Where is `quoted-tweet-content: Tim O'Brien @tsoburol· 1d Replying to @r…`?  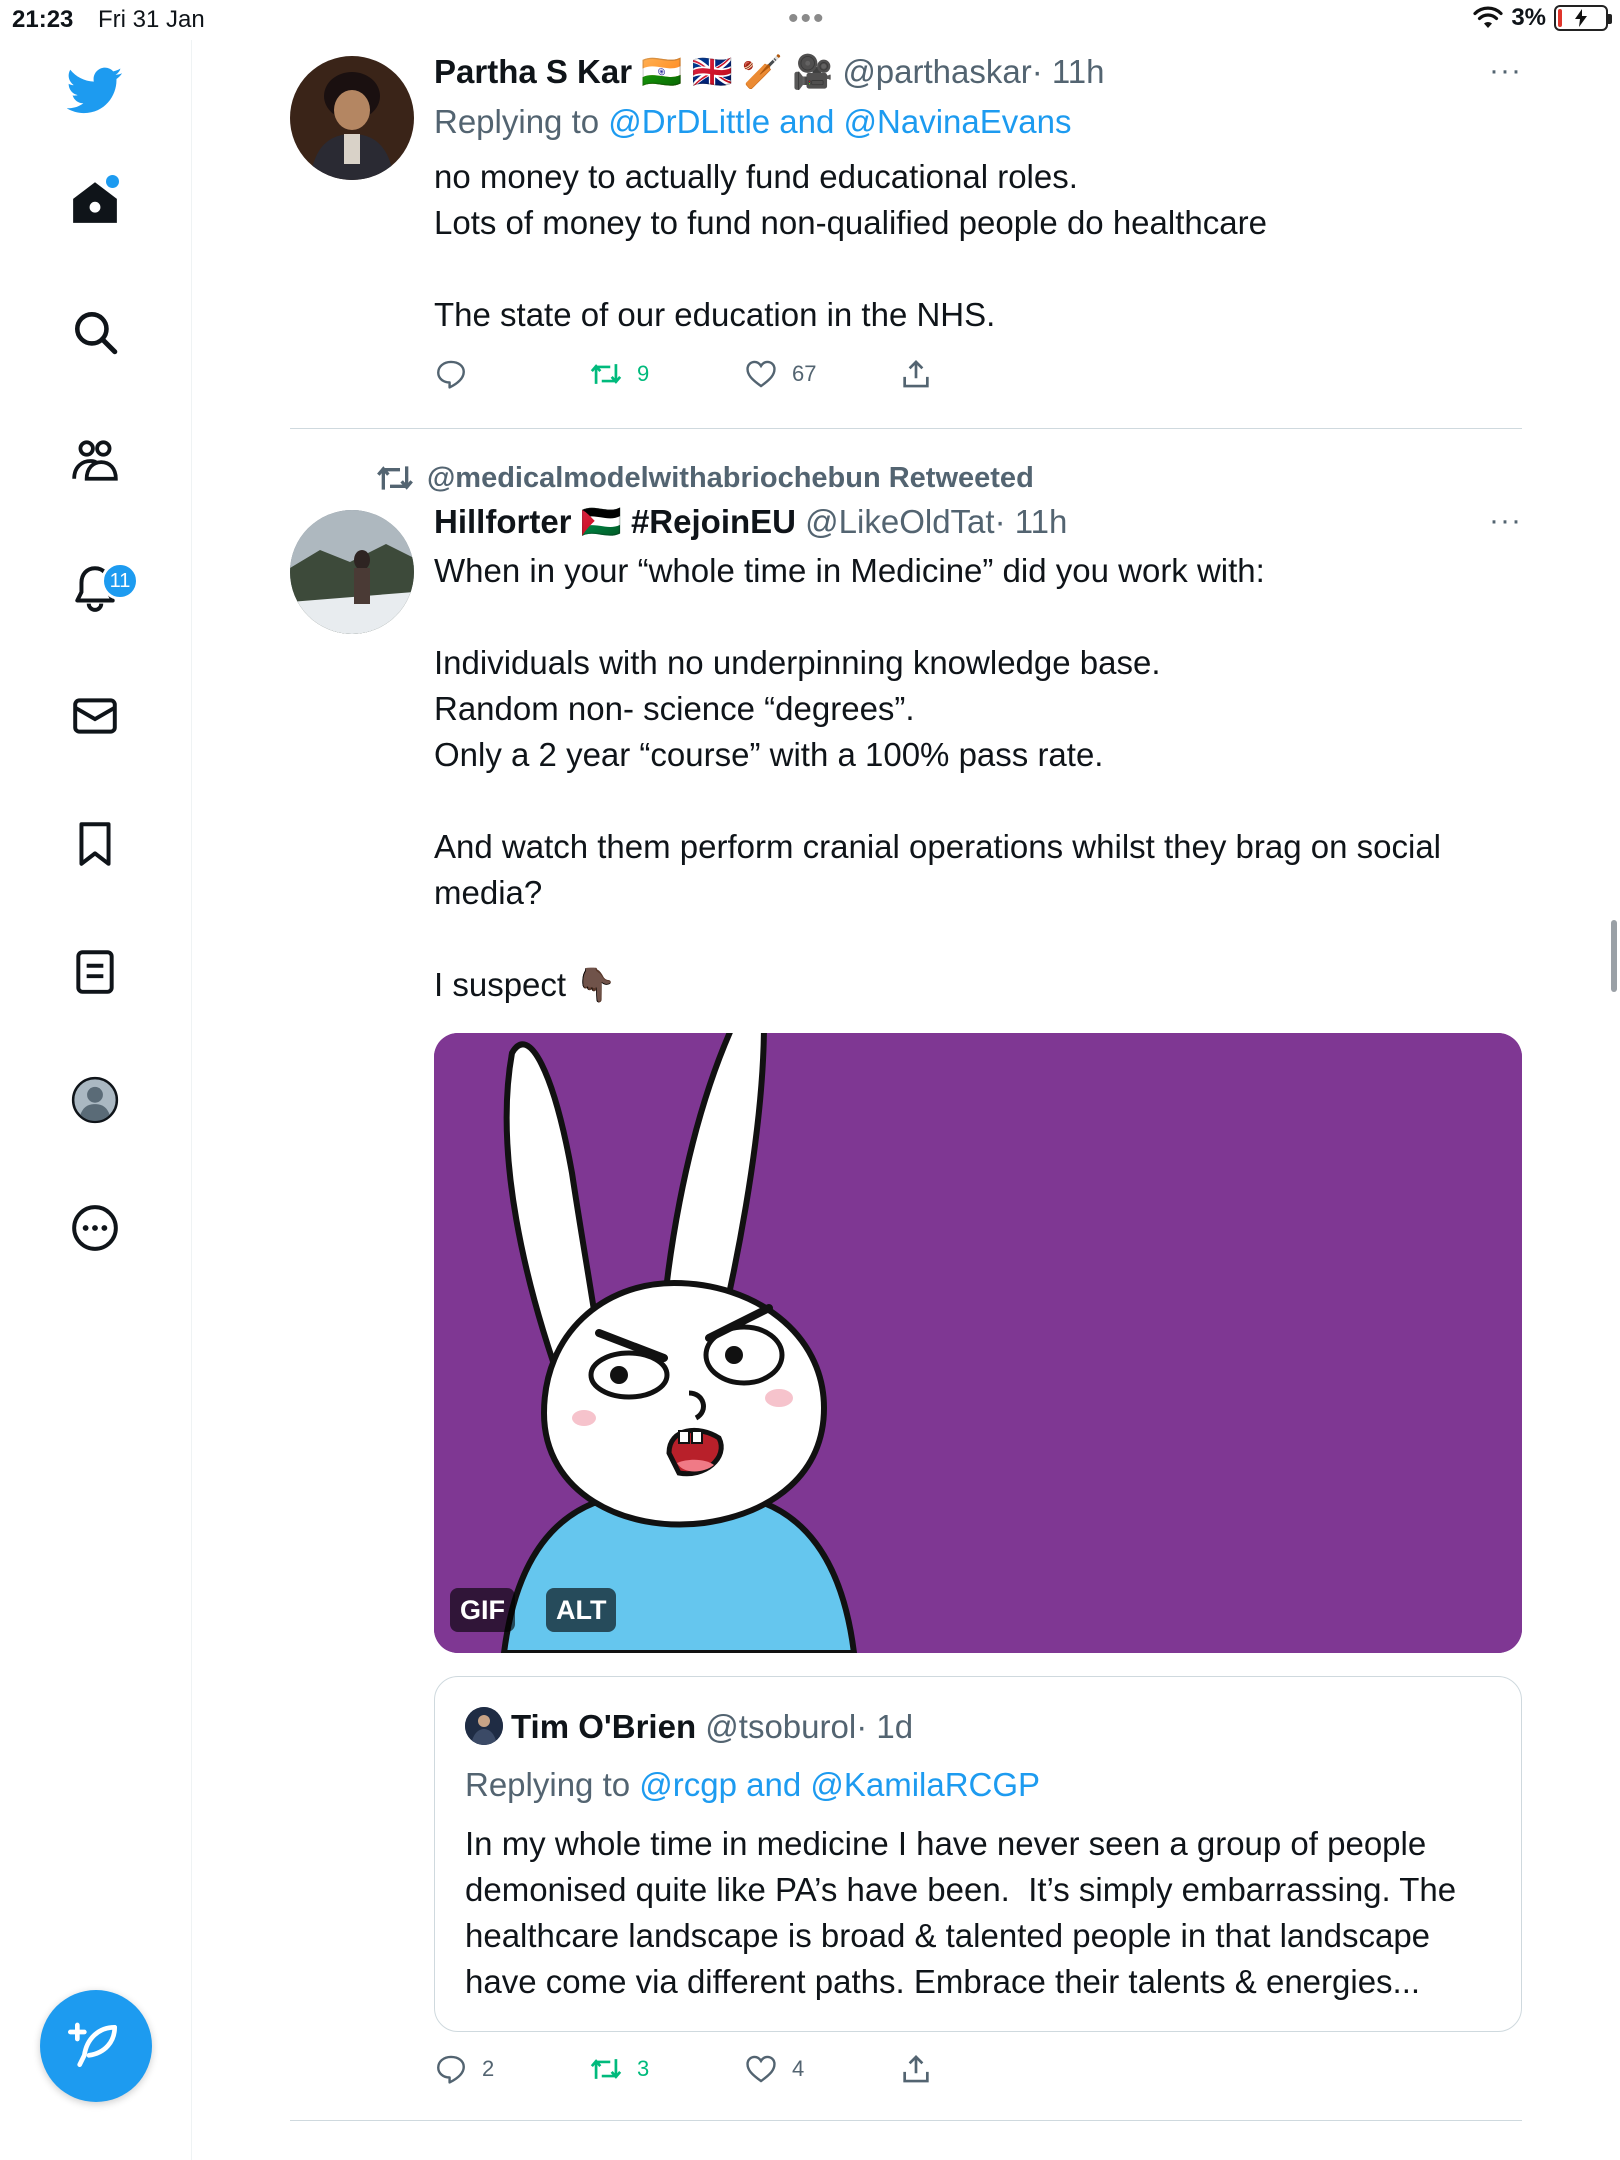 quoted-tweet-content: Tim O'Brien @tsoburol· 1d Replying to @r… is located at coordinates (980, 1855).